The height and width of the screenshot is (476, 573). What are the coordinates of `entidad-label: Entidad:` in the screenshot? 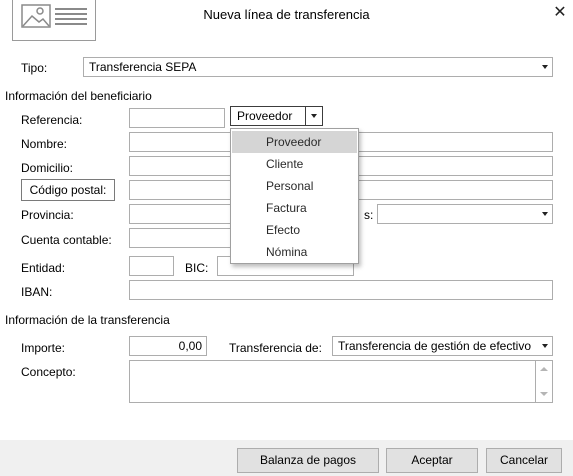 It's located at (43, 268).